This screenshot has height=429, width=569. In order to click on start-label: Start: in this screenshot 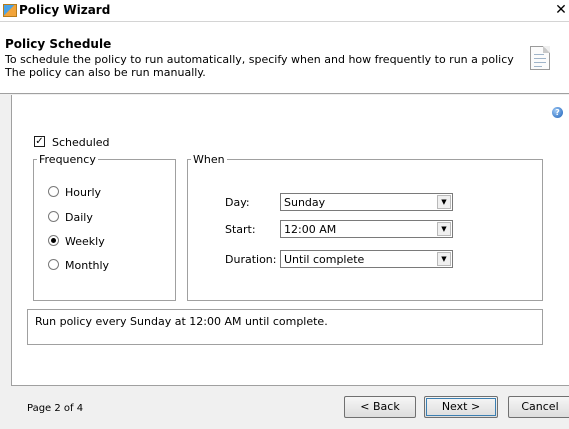, I will do `click(240, 229)`.